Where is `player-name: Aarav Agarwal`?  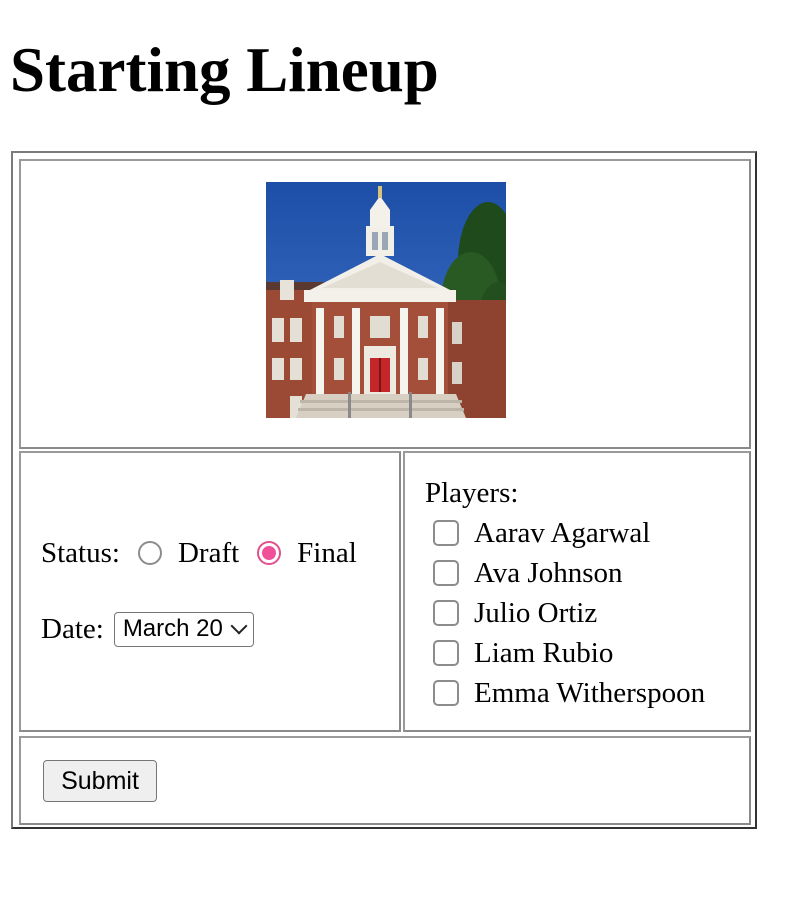 player-name: Aarav Agarwal is located at coordinates (562, 533).